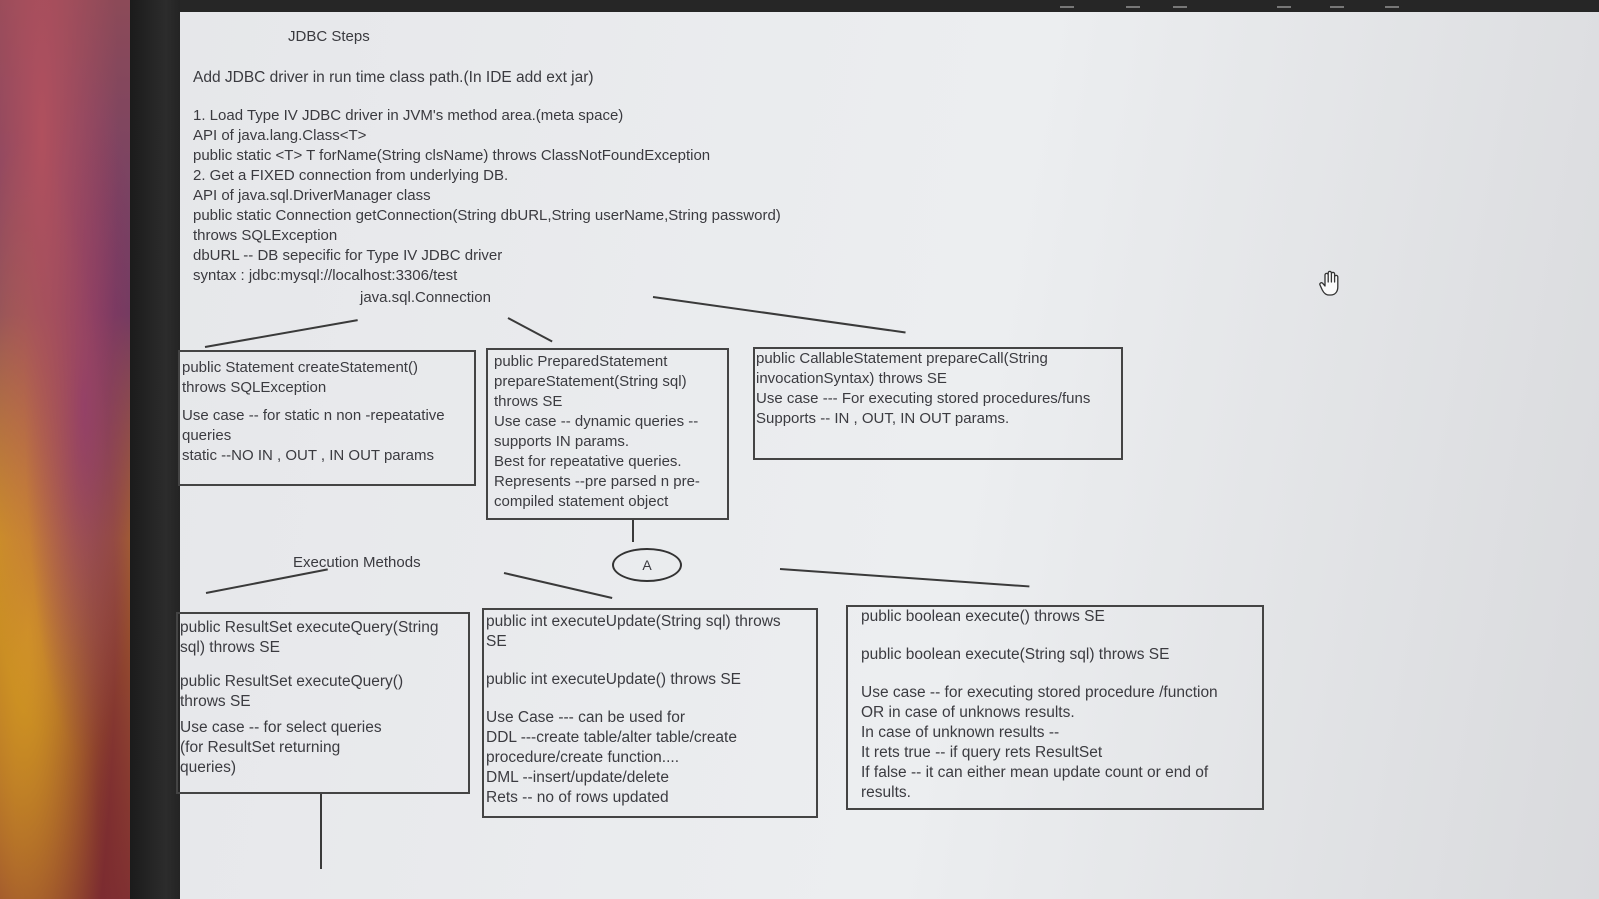  What do you see at coordinates (581, 501) in the screenshot?
I see `box-line: compiled statement object` at bounding box center [581, 501].